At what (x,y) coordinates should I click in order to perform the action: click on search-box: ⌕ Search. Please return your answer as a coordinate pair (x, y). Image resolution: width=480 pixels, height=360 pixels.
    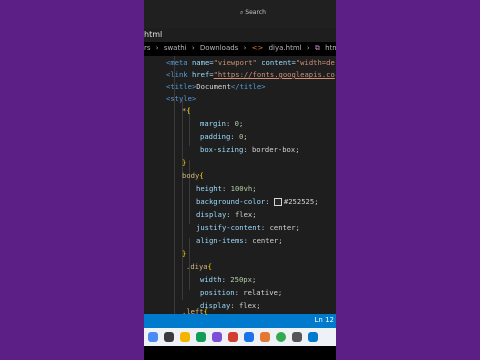
    Looking at the image, I should click on (253, 13).